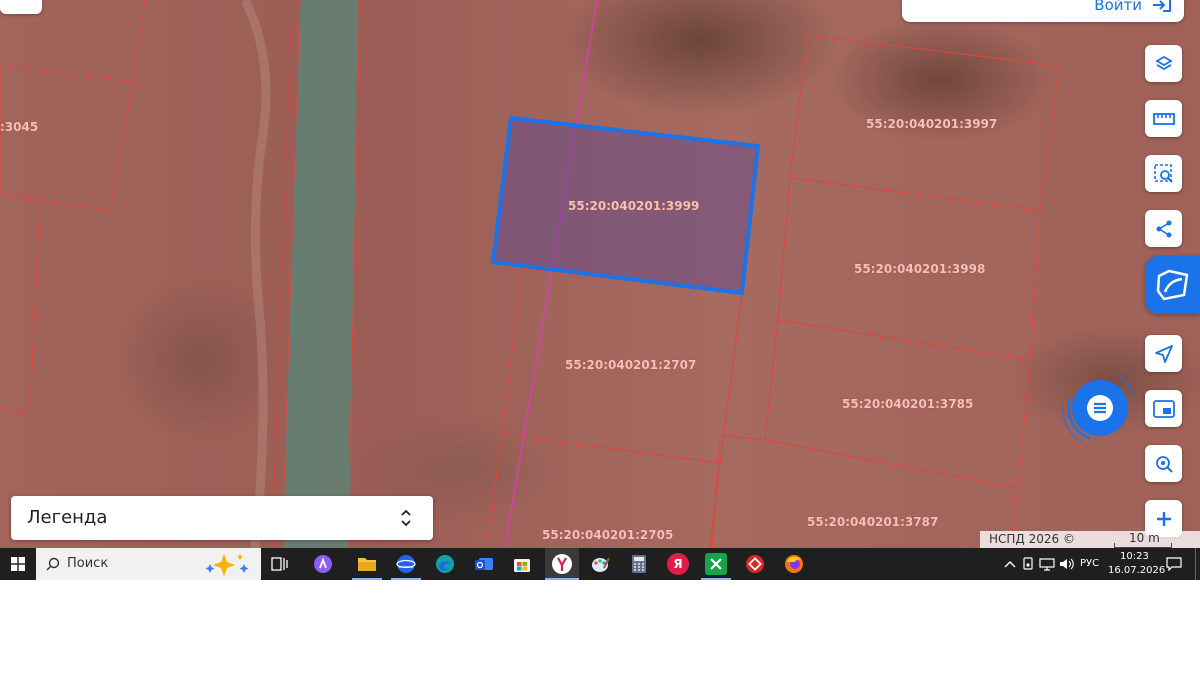 The image size is (1200, 675). Describe the element at coordinates (931, 124) in the screenshot. I see `parcel-label: 55:20:040201:3997` at that location.